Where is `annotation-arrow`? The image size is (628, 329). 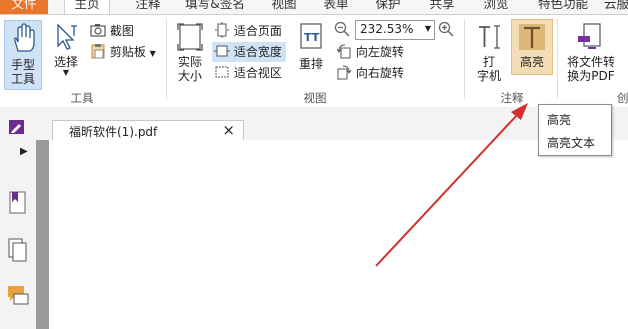
annotation-arrow is located at coordinates (451, 185).